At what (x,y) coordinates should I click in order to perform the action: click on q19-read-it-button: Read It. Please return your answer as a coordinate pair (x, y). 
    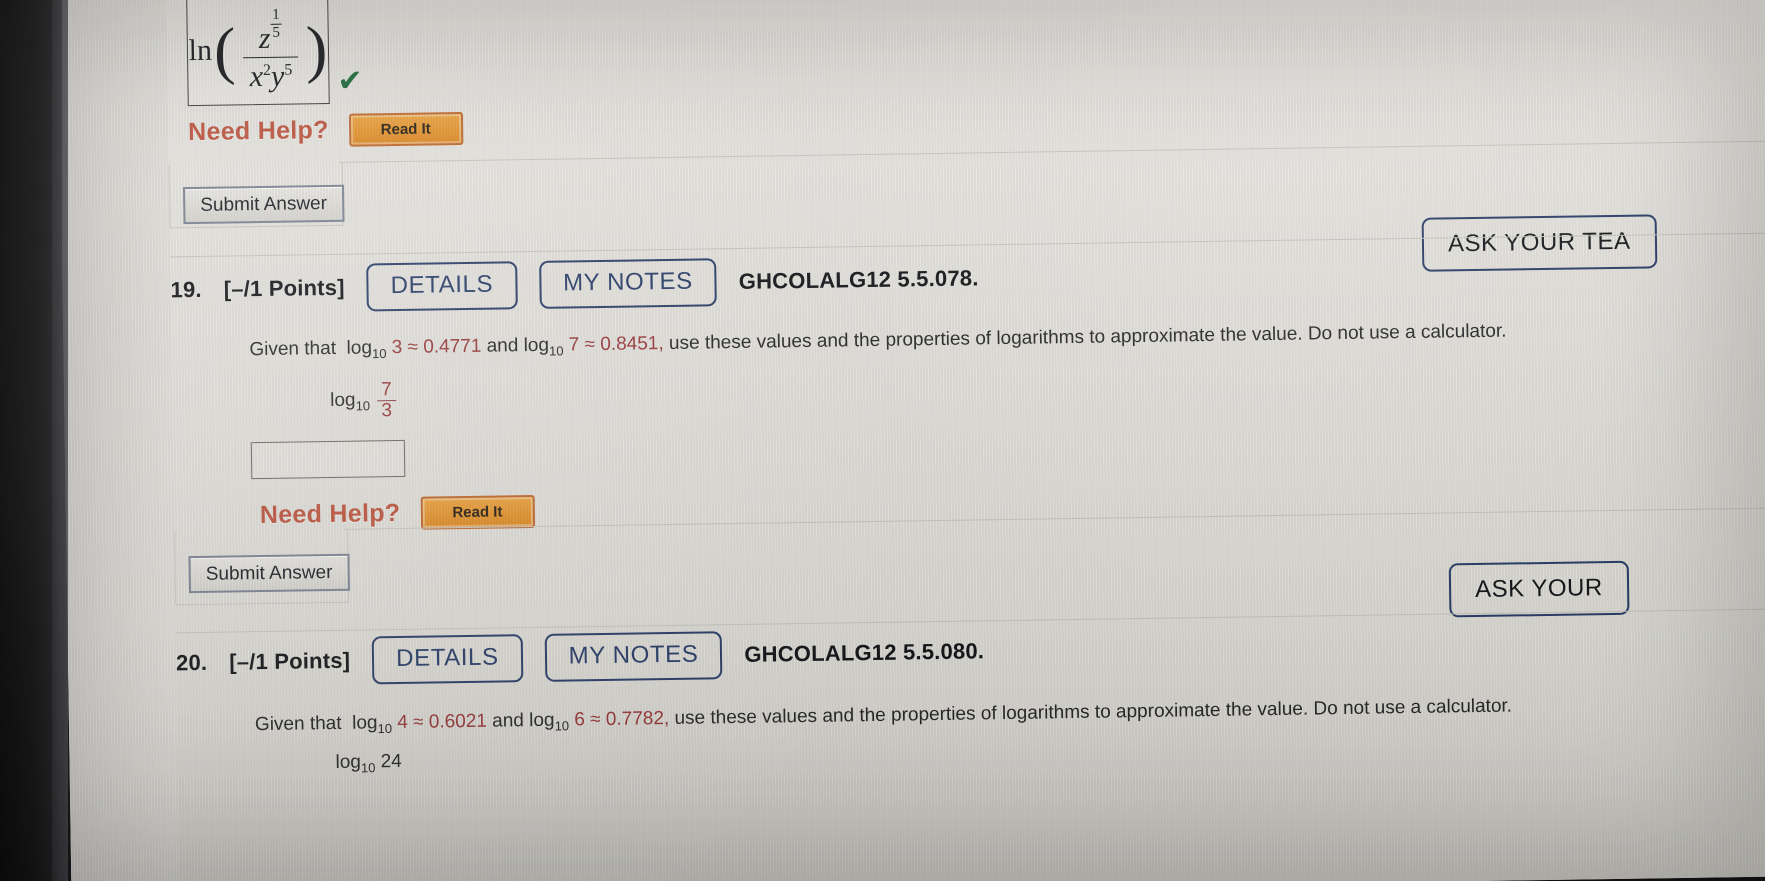
    Looking at the image, I should click on (477, 512).